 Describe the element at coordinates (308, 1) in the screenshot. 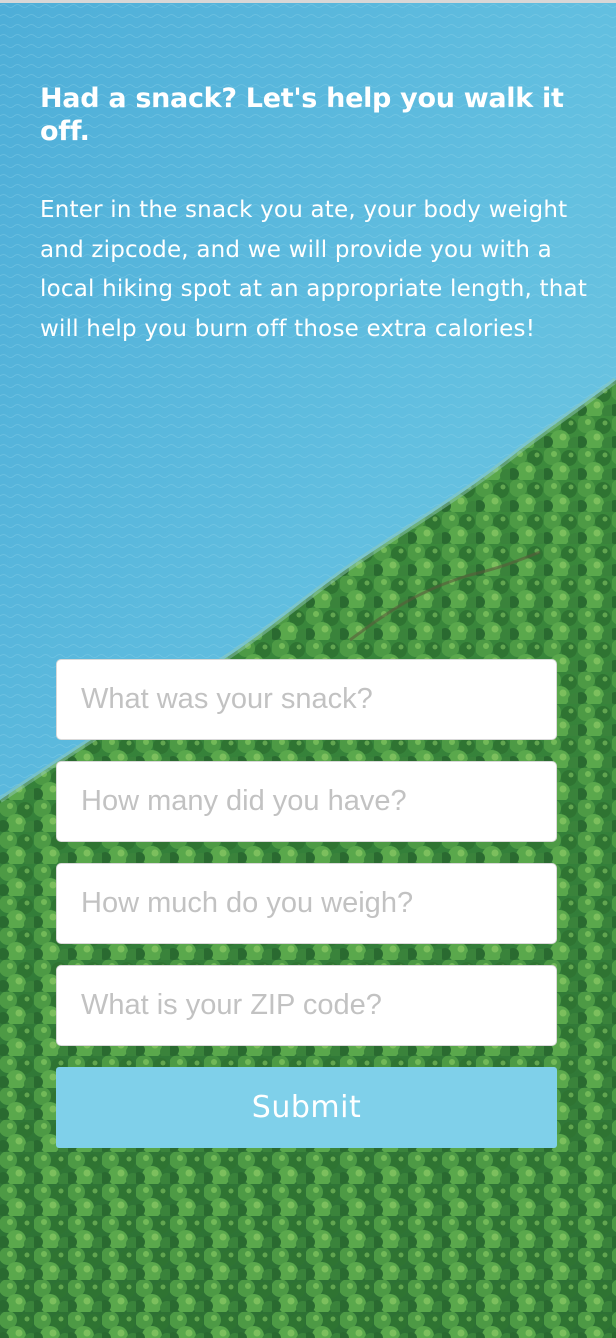

I see `top-divider` at that location.